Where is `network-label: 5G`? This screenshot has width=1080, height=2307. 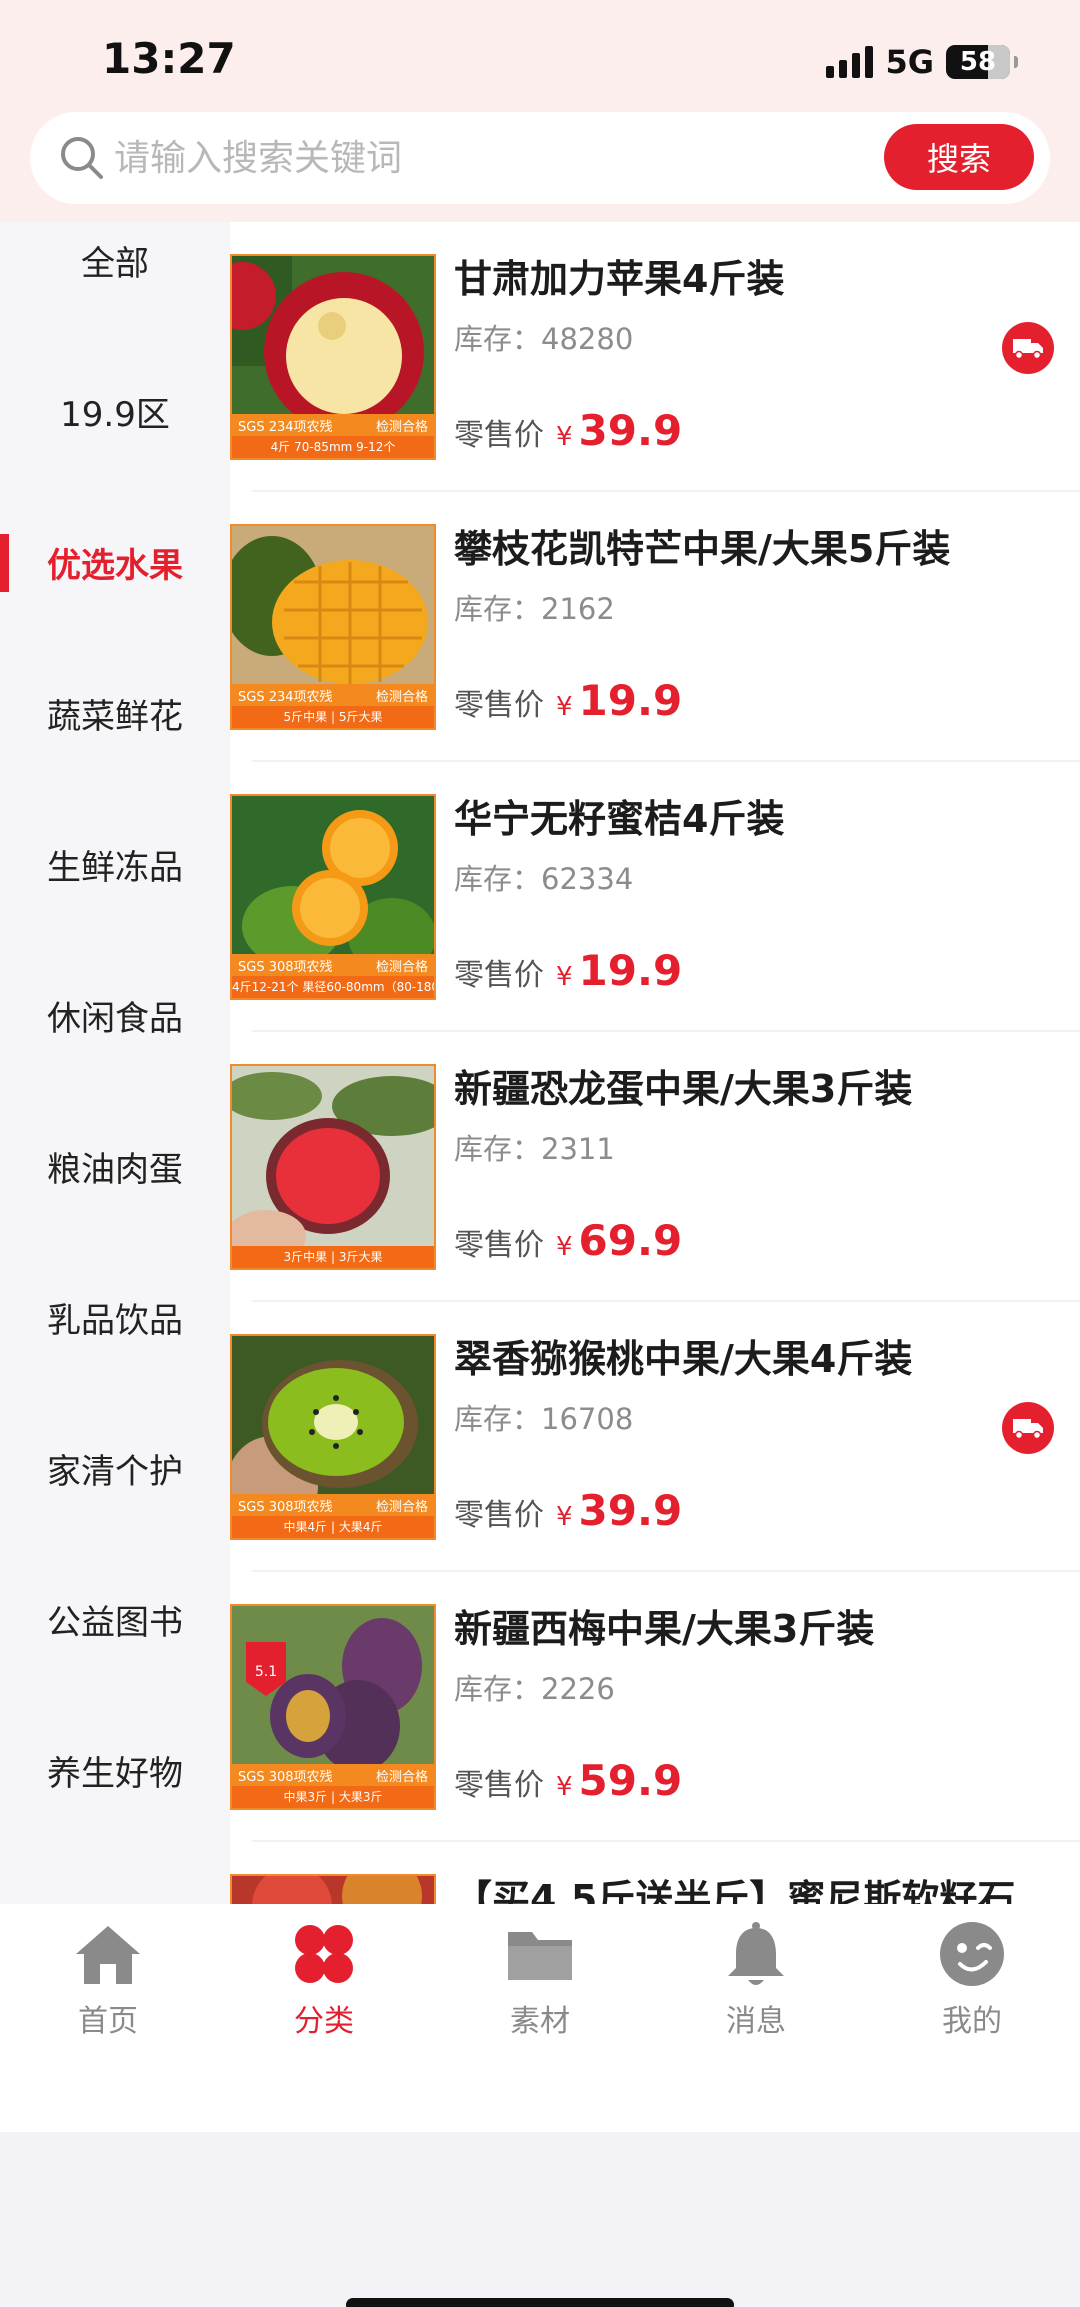
network-label: 5G is located at coordinates (909, 62).